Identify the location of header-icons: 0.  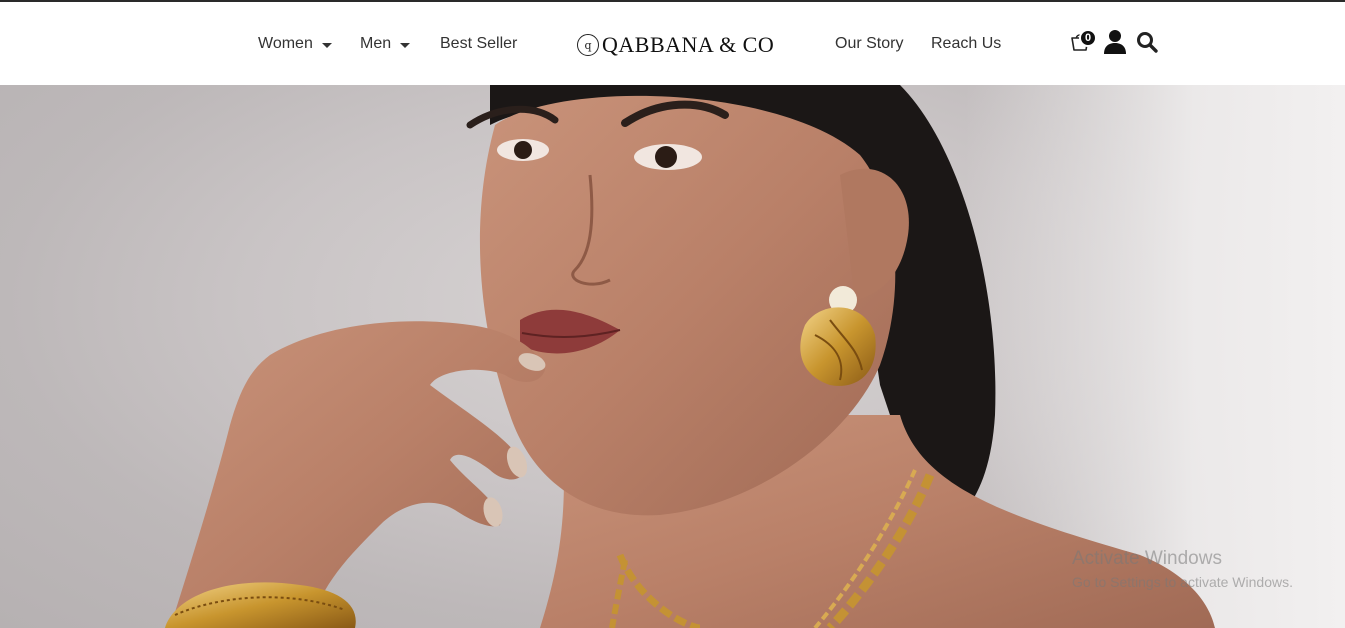
(1115, 42).